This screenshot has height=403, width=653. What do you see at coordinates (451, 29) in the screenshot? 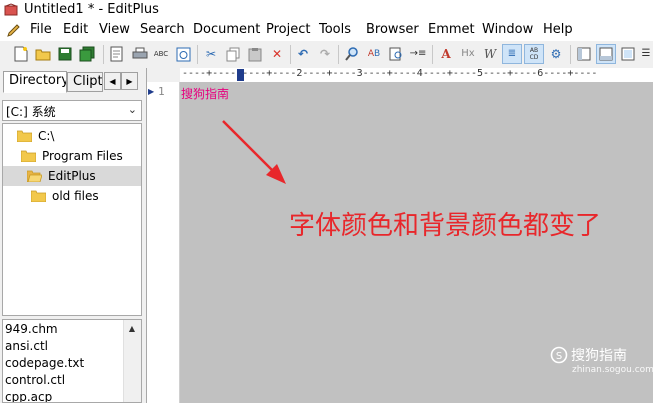
I see `menu-emmet: Emmet` at bounding box center [451, 29].